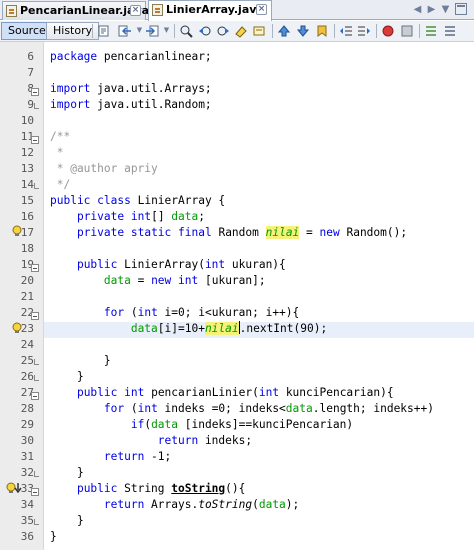 This screenshot has height=550, width=474. I want to click on chevron-down-icon: ▼, so click(166, 30).